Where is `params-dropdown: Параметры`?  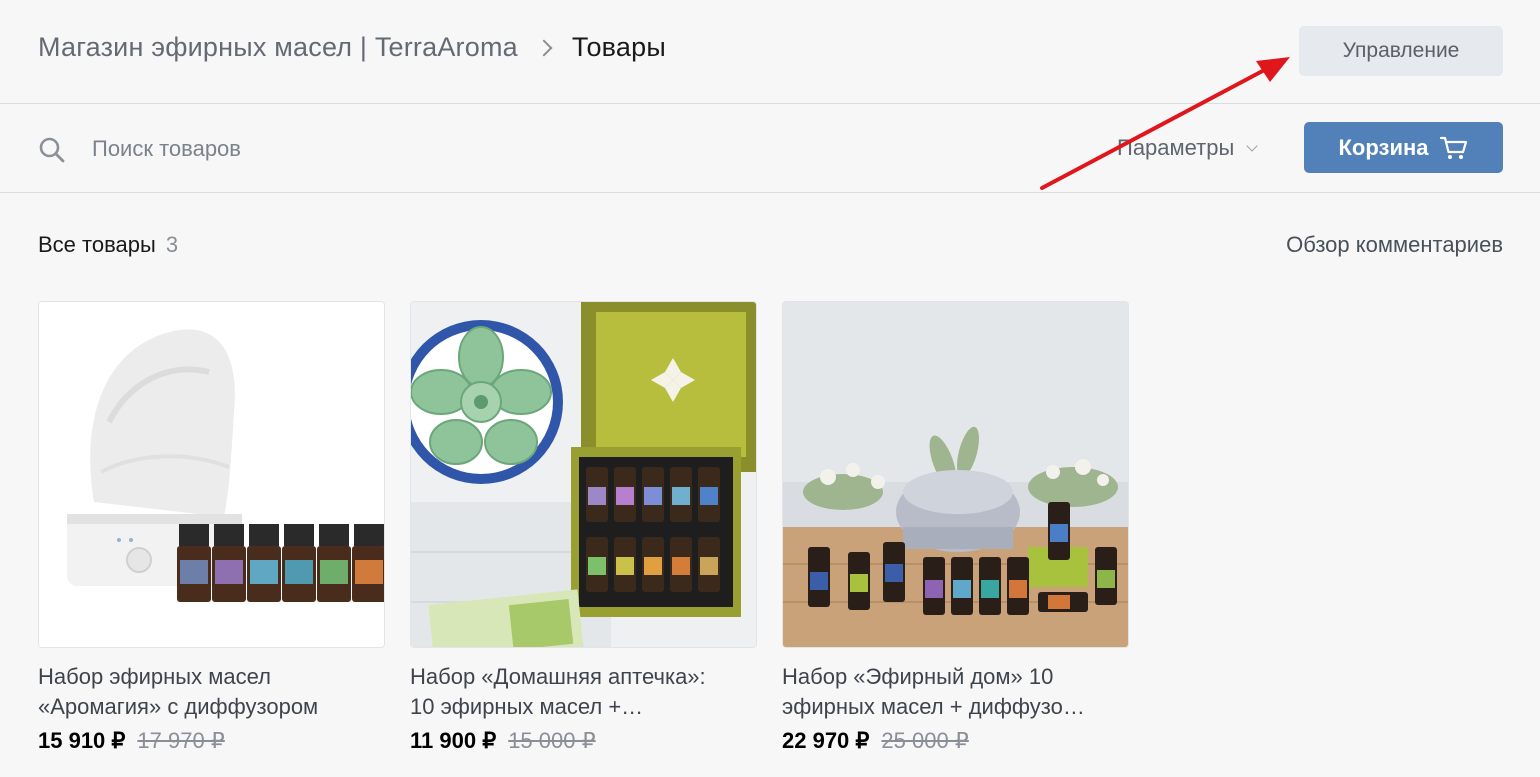
params-dropdown: Параметры is located at coordinates (1187, 148).